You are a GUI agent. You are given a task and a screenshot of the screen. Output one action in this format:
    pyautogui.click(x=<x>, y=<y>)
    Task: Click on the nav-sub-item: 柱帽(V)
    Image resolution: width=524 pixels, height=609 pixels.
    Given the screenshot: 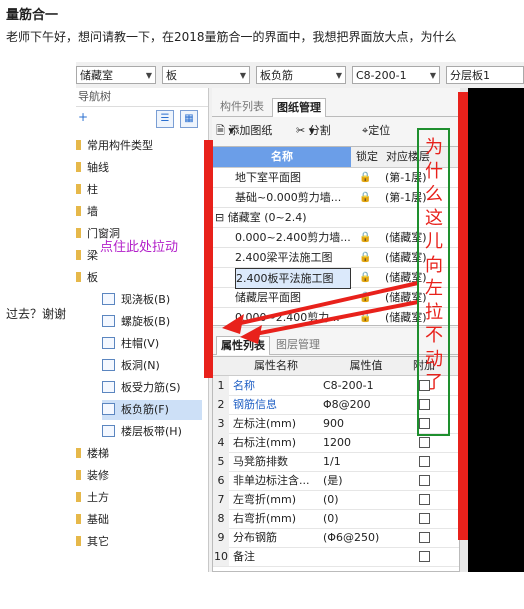 What is the action you would take?
    pyautogui.click(x=130, y=344)
    